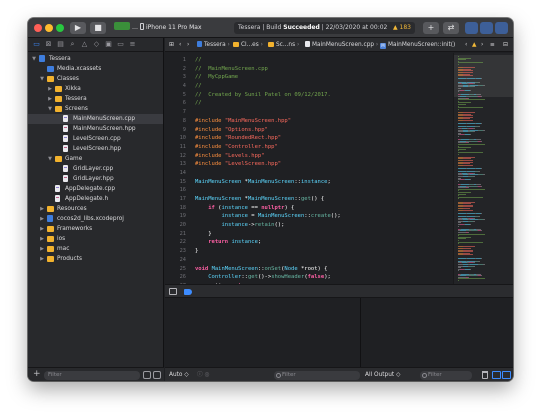 This screenshot has height=417, width=540. Describe the element at coordinates (382, 374) in the screenshot. I see `console-output-selector: All Output ◇` at that location.